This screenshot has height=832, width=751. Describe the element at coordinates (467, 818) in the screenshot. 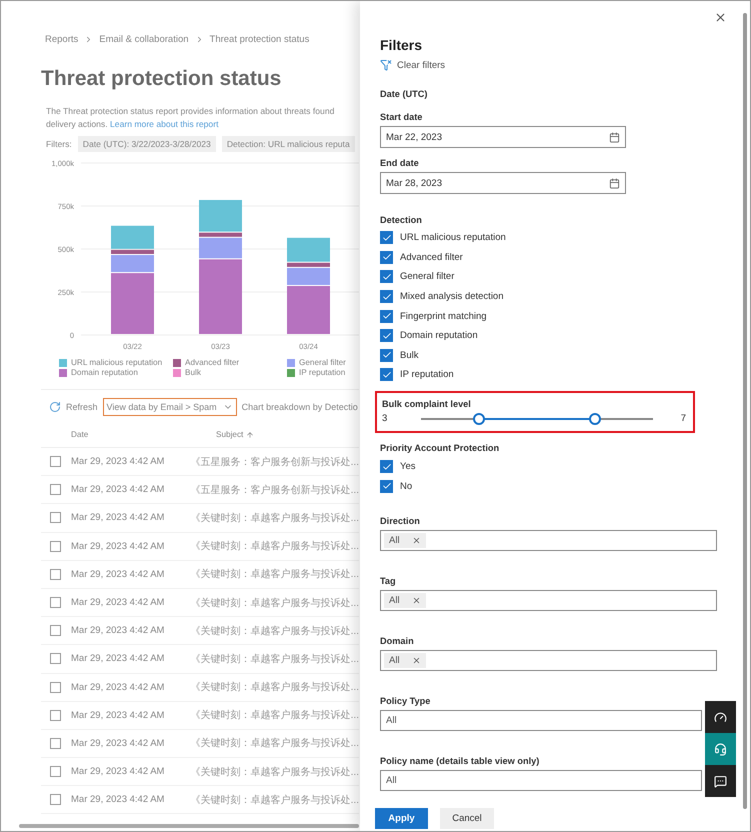

I see `cancel-button: Cancel` at that location.